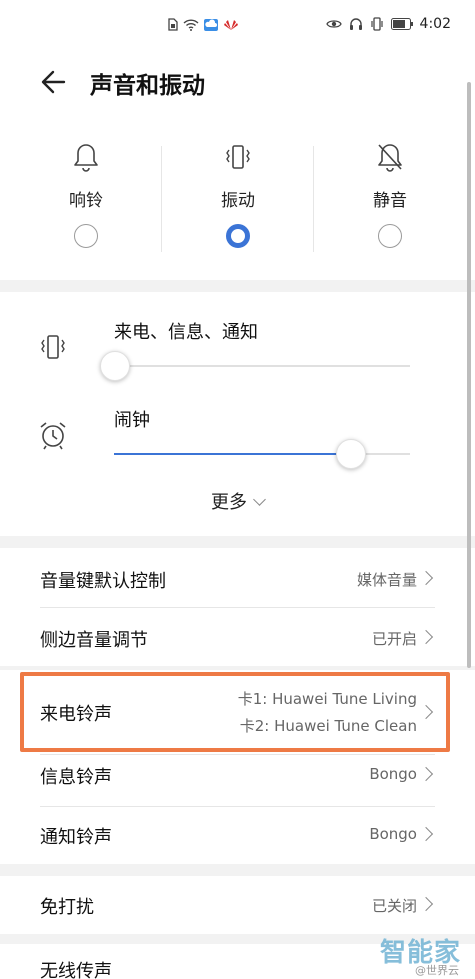 Image resolution: width=475 pixels, height=979 pixels. I want to click on bell-icon, so click(86, 158).